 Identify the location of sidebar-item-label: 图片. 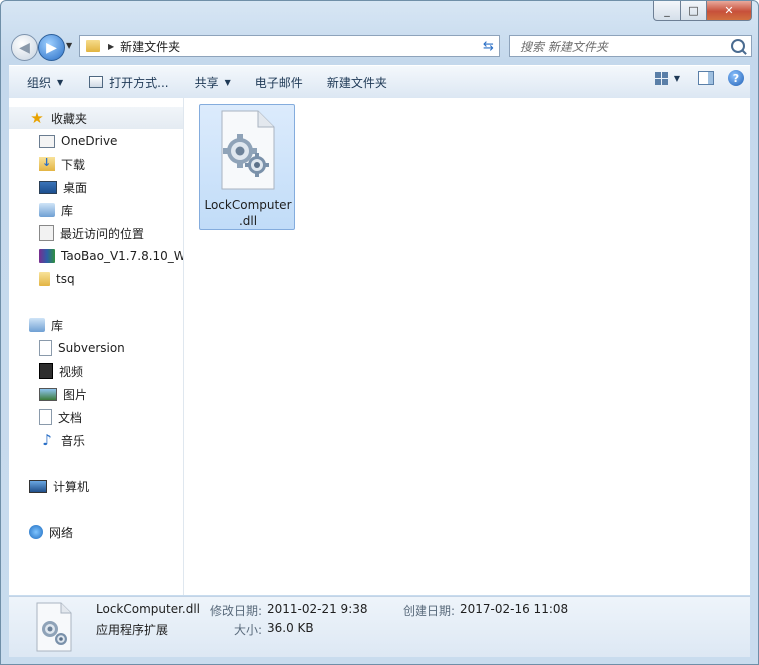
(75, 394).